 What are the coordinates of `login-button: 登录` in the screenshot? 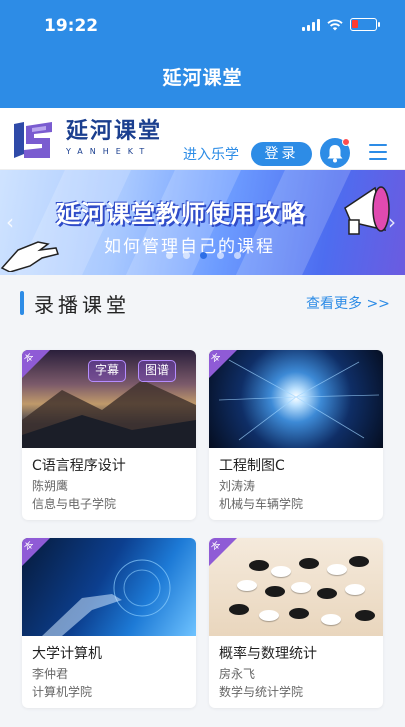 It's located at (281, 154).